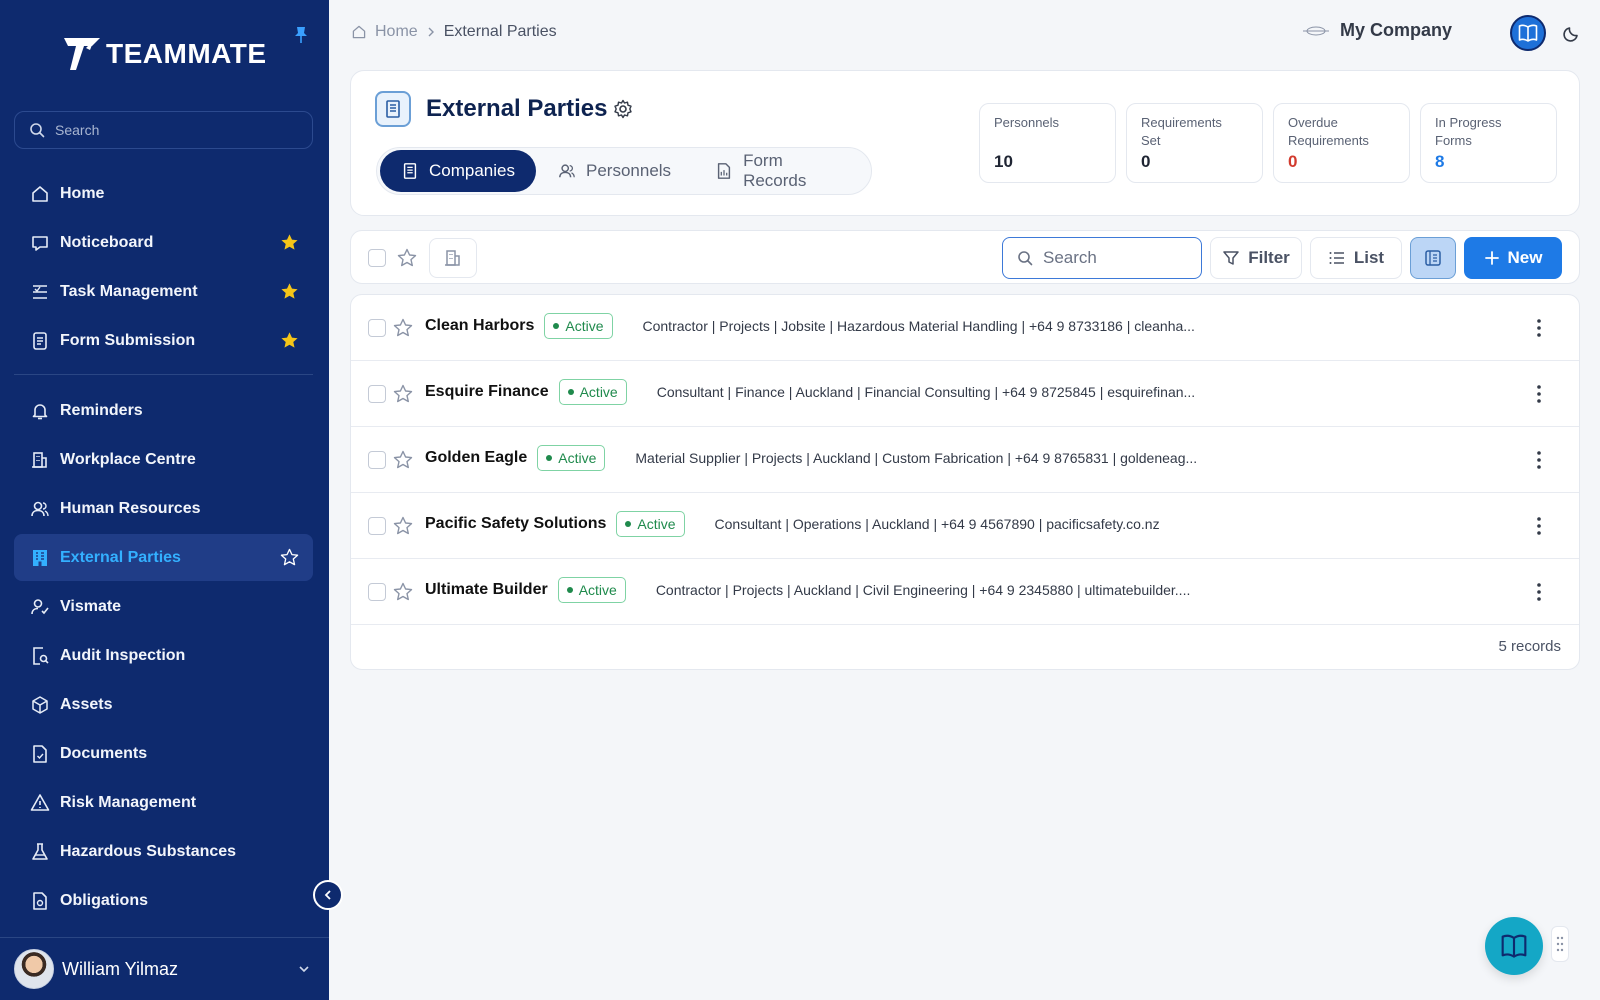 This screenshot has width=1600, height=1000. Describe the element at coordinates (1047, 143) in the screenshot. I see `stat-personnels: Personnels 10` at that location.